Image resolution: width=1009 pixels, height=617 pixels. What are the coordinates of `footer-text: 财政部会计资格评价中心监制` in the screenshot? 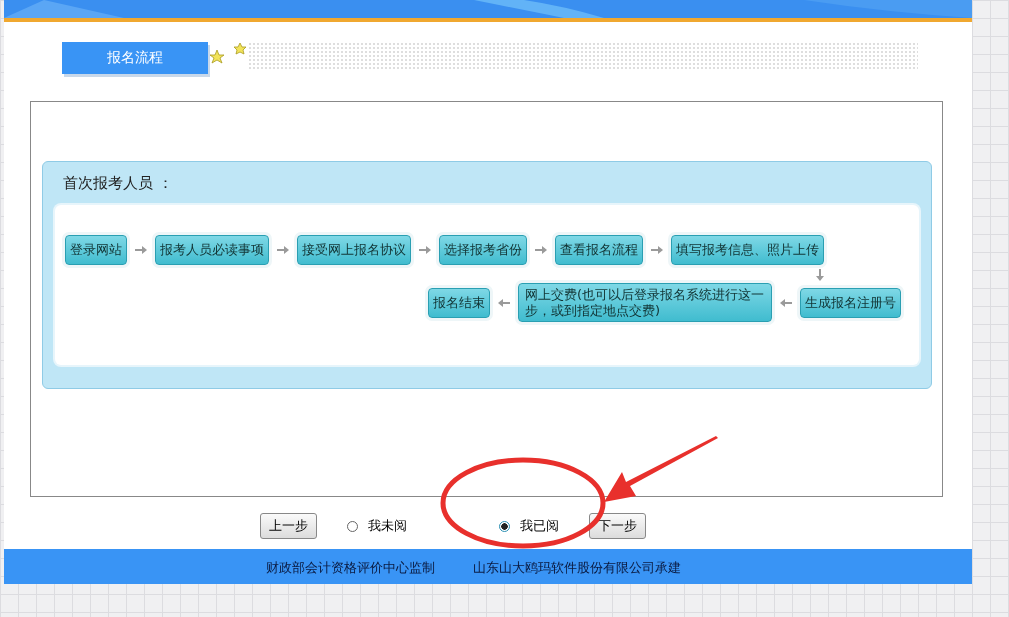 It's located at (350, 568).